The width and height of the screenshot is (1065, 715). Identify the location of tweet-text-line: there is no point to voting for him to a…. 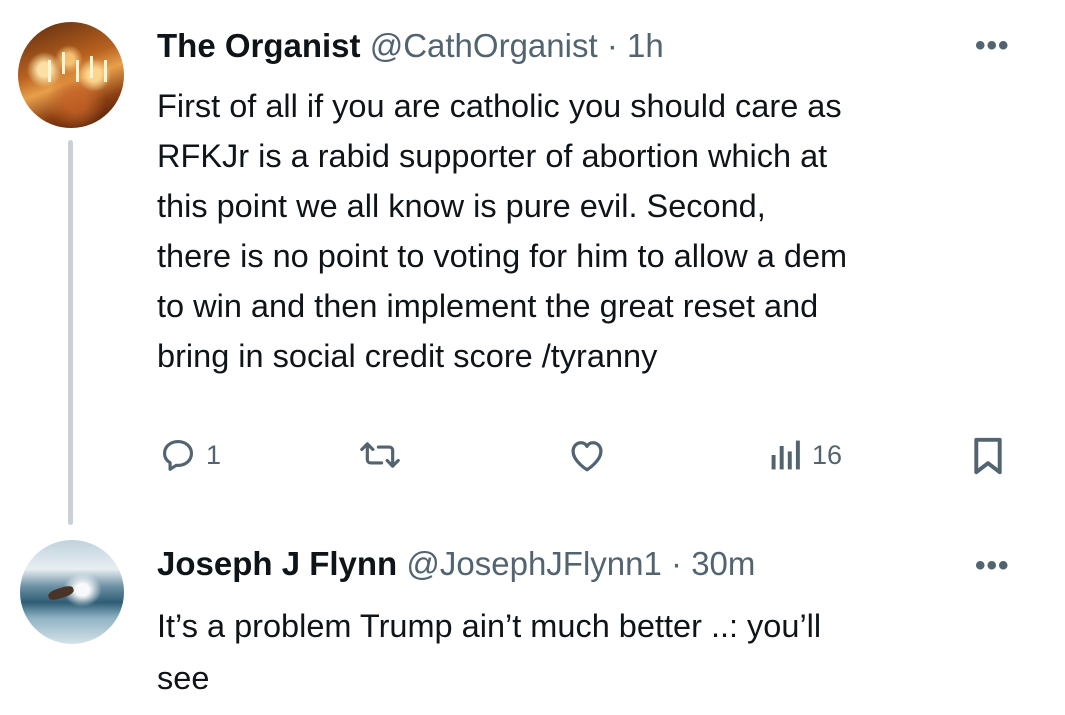
(502, 256).